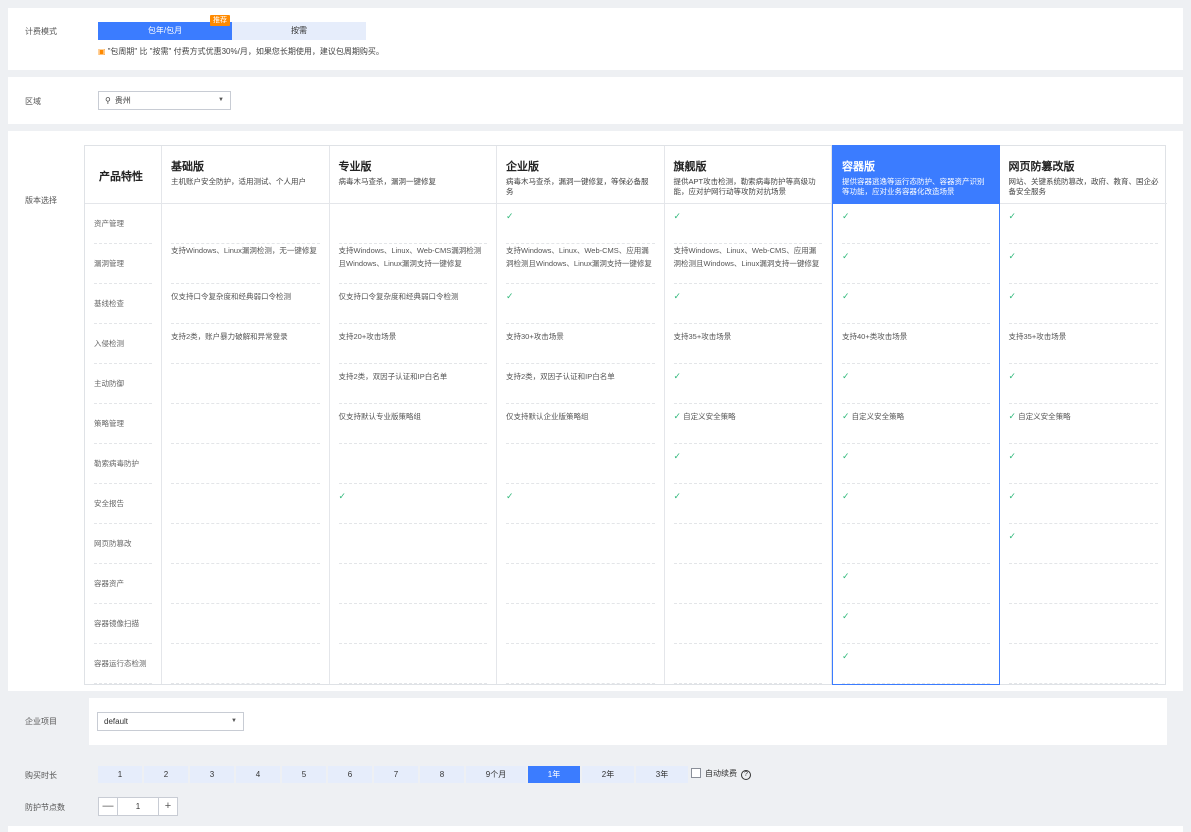 This screenshot has width=1191, height=832. What do you see at coordinates (168, 806) in the screenshot?
I see `increment-button: +` at bounding box center [168, 806].